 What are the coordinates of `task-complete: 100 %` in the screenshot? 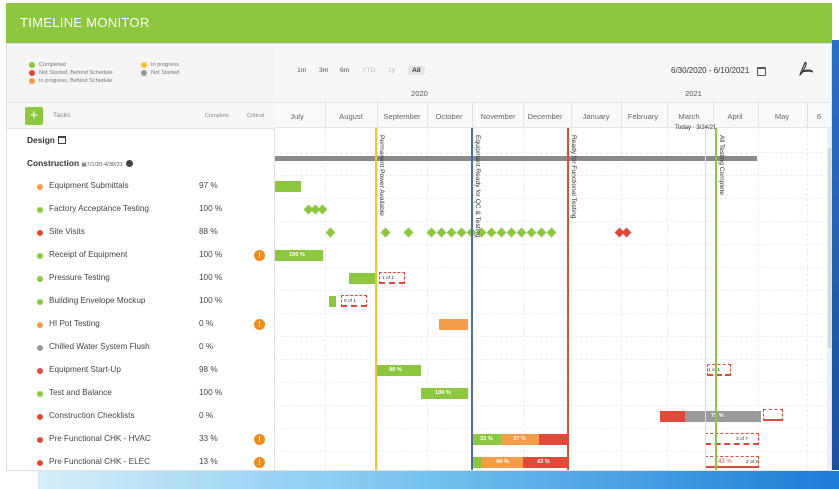 It's located at (211, 392).